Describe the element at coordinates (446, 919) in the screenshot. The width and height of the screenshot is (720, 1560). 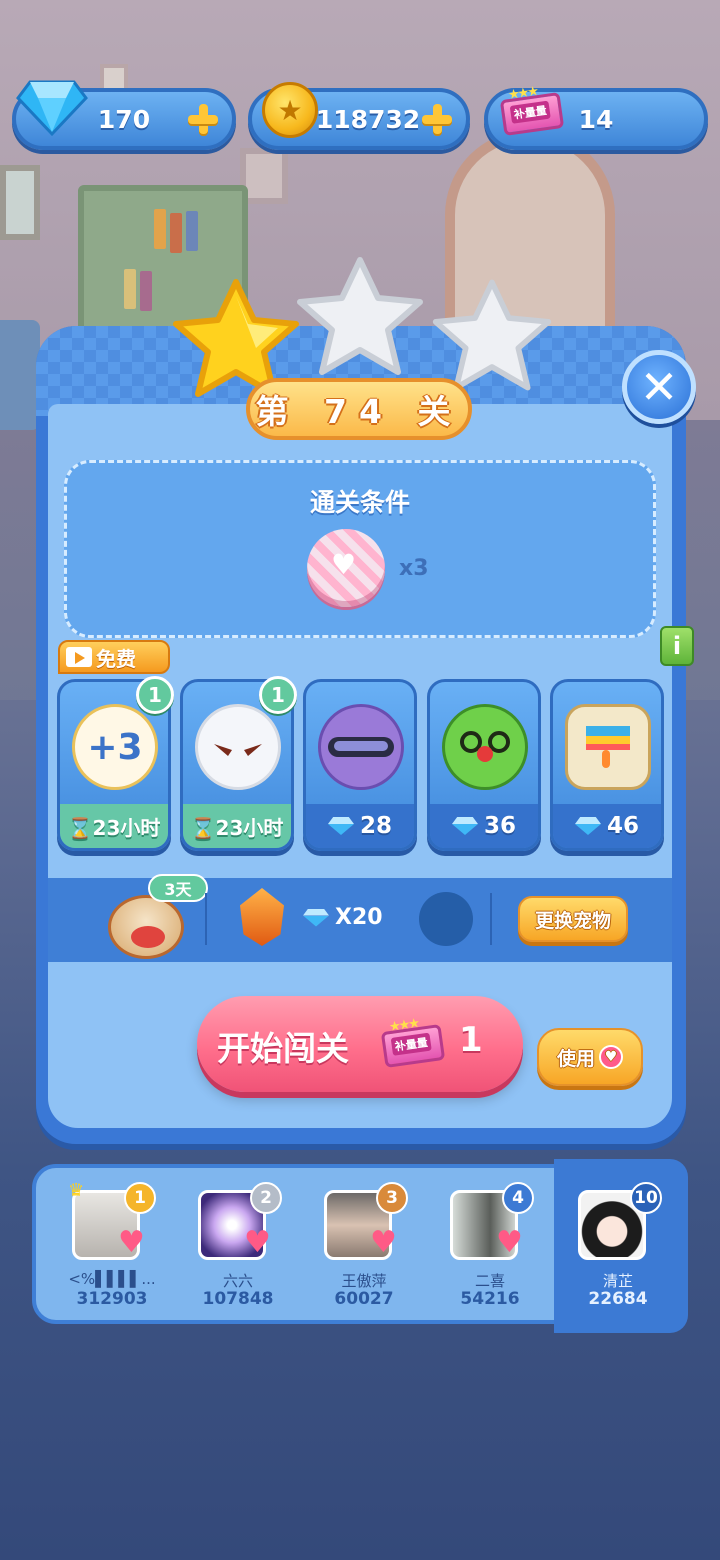
I see `empty-pet-slot` at that location.